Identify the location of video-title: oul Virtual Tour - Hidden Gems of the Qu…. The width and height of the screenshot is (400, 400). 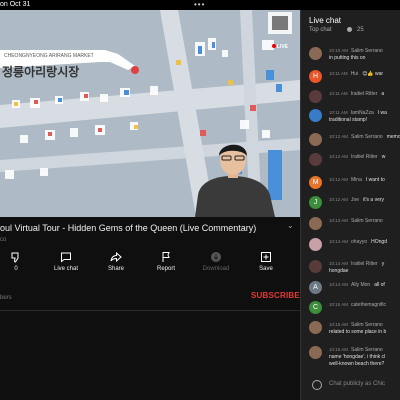
(143, 228).